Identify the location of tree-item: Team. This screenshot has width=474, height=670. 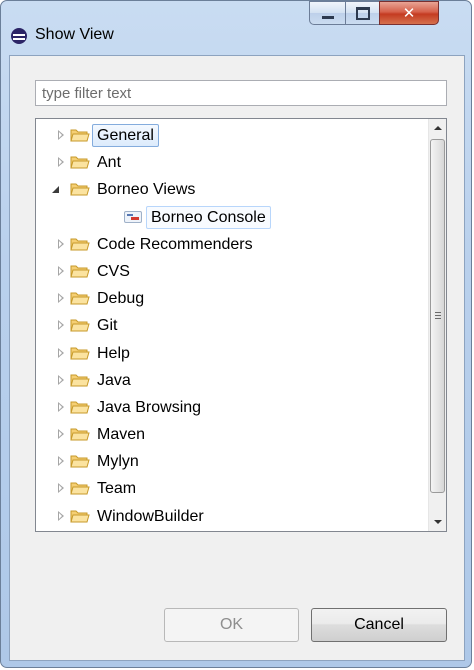
(232, 488).